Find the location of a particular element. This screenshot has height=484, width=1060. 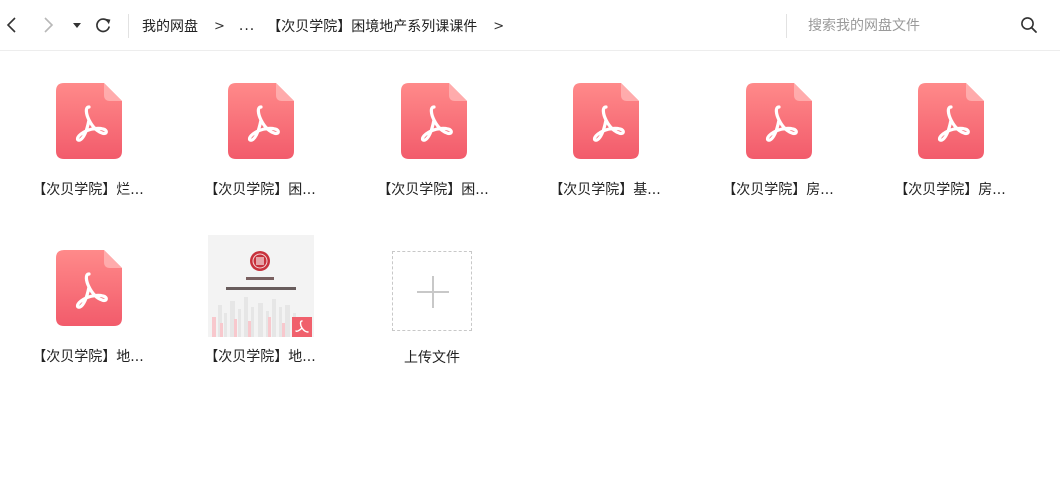

search-button is located at coordinates (1029, 25).